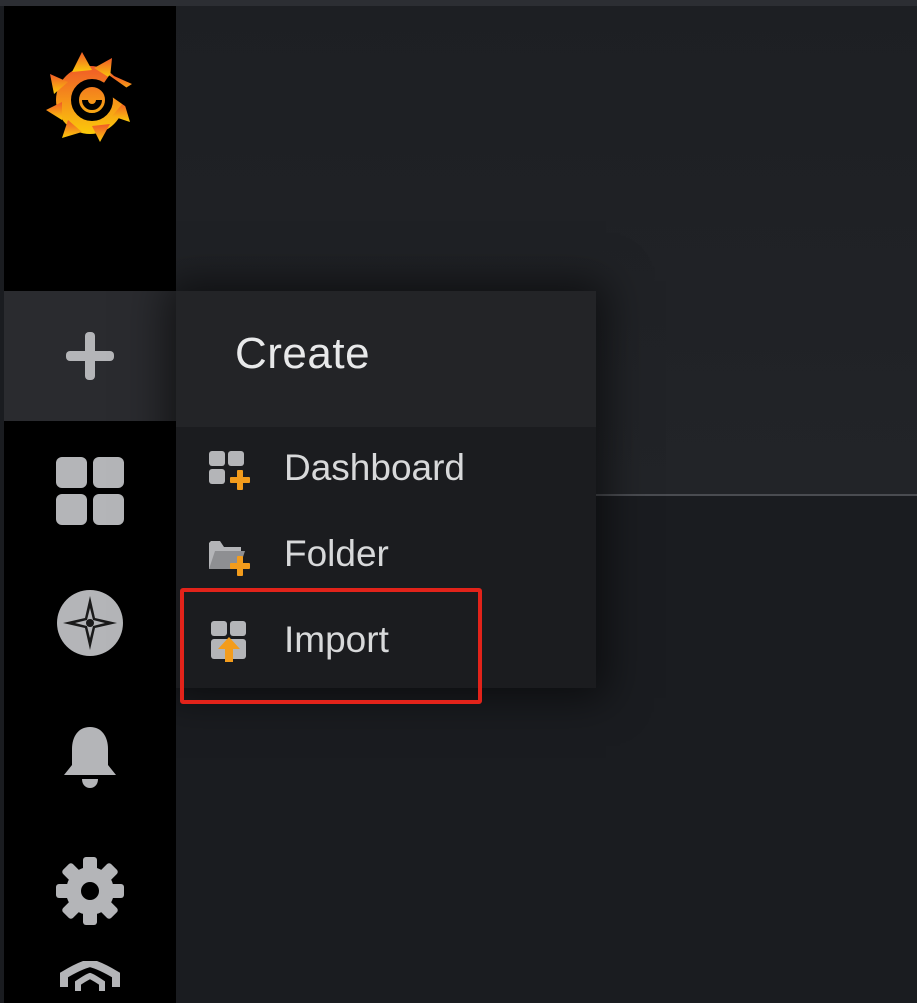 This screenshot has width=917, height=1003. What do you see at coordinates (90, 976) in the screenshot?
I see `shield-icon` at bounding box center [90, 976].